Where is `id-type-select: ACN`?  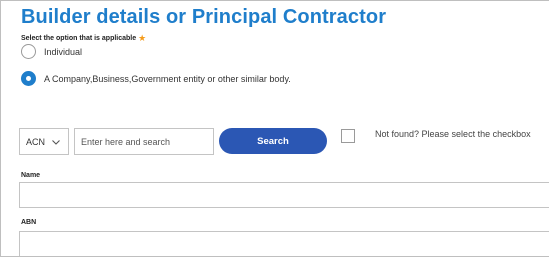
id-type-select: ACN is located at coordinates (44, 141).